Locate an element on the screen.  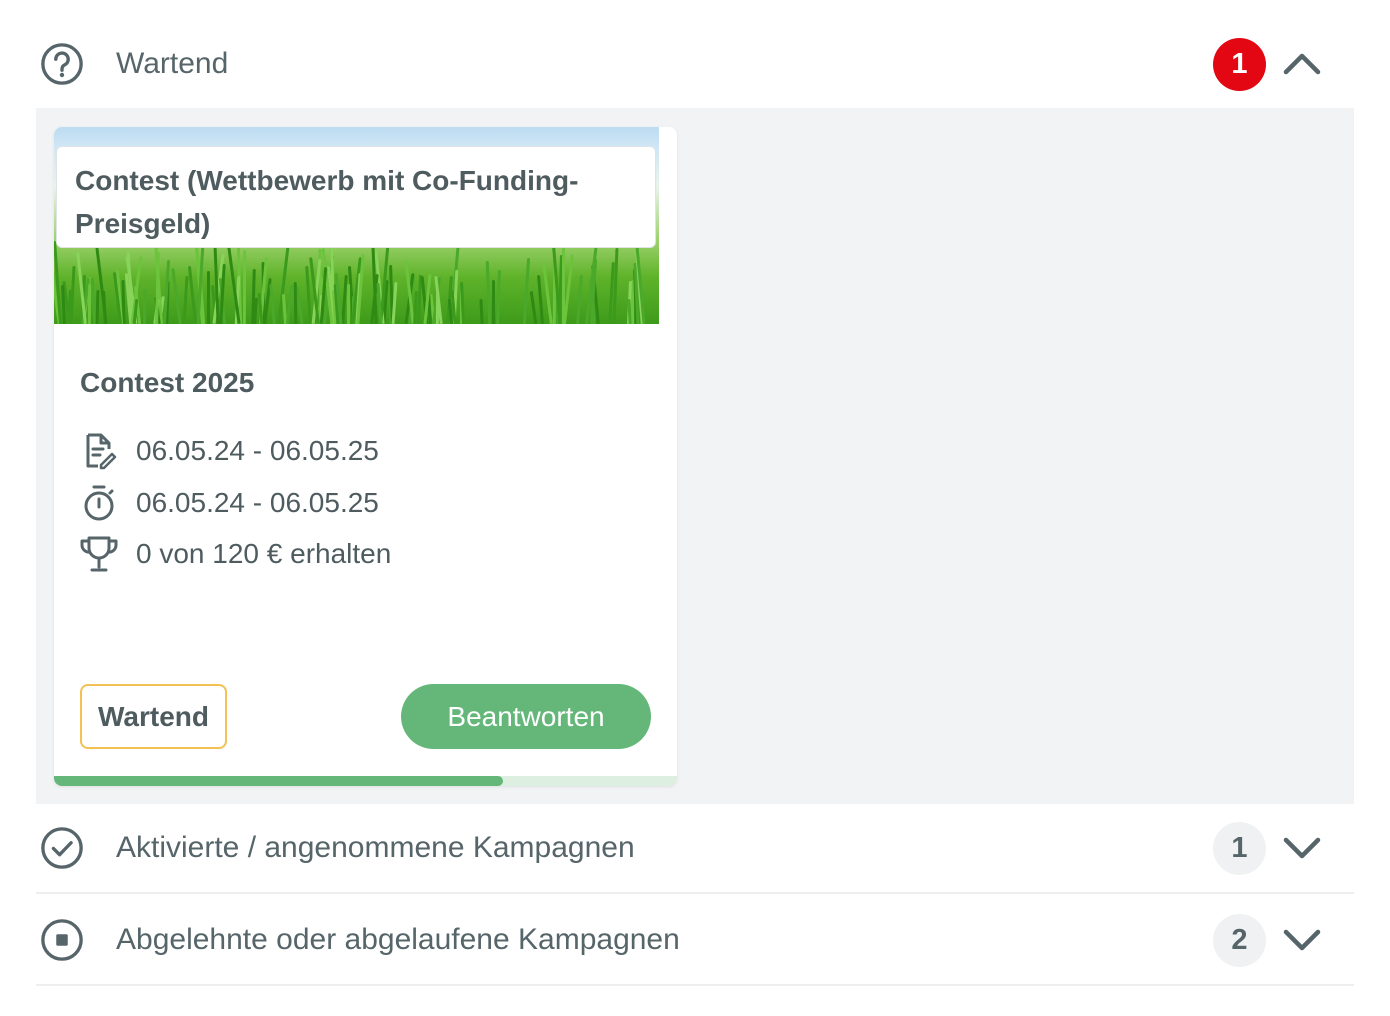
declined-count-badge: 2 is located at coordinates (1239, 940).